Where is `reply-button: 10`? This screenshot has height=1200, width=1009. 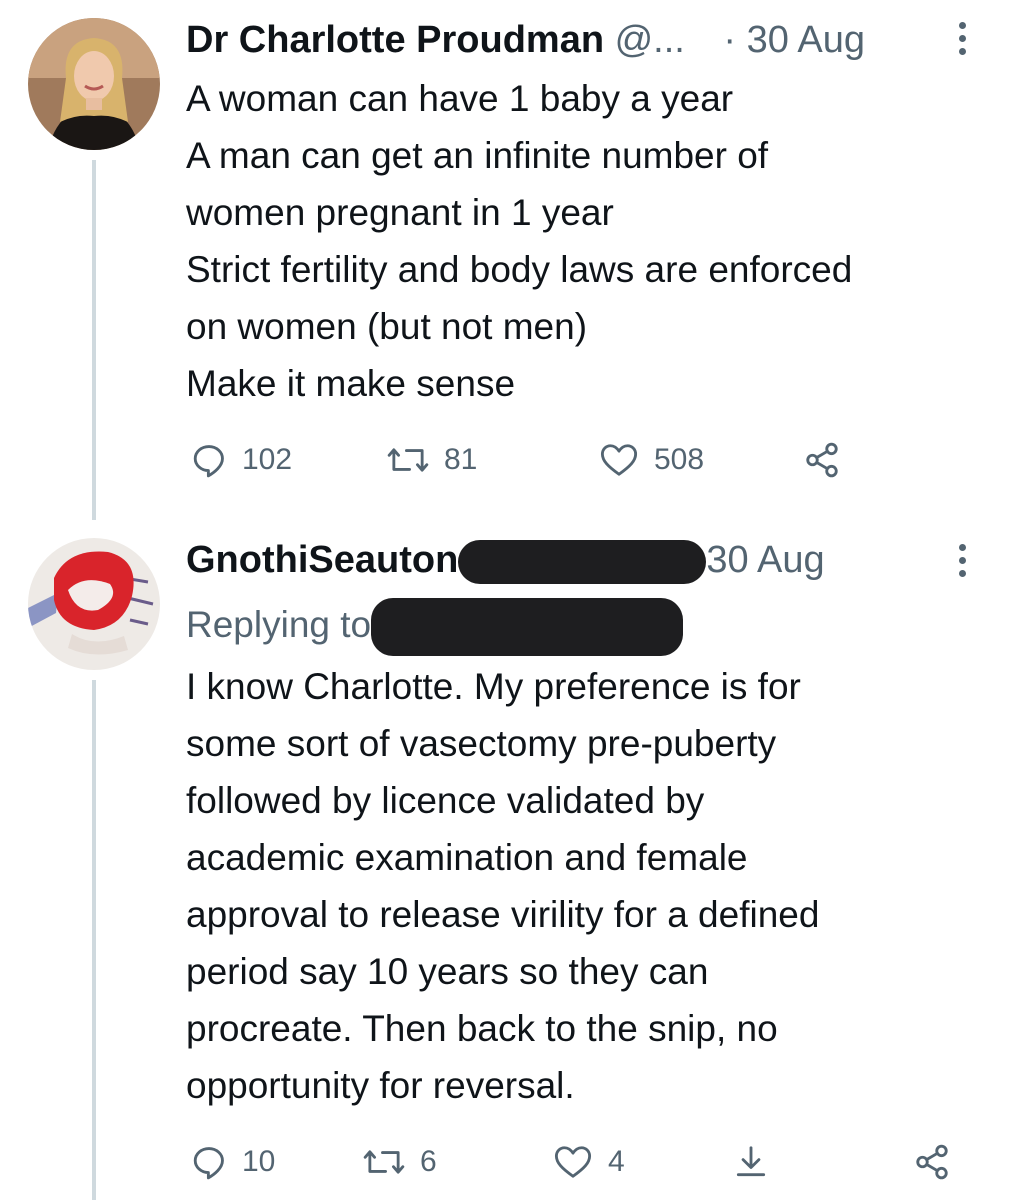
reply-button: 10 is located at coordinates (232, 1162).